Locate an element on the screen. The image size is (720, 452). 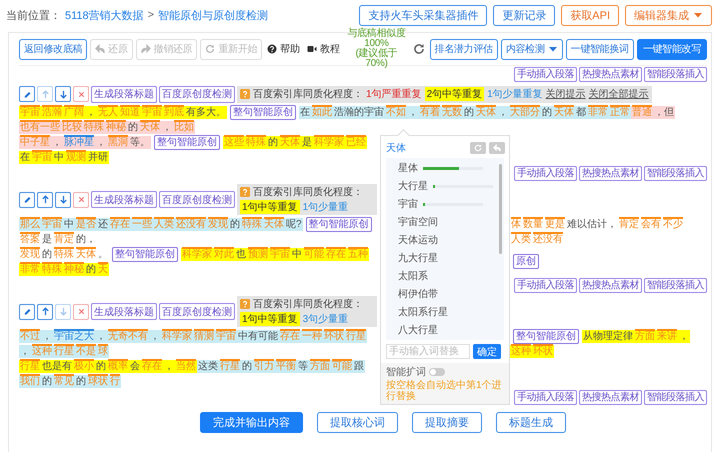
toggle-switch is located at coordinates (437, 372).